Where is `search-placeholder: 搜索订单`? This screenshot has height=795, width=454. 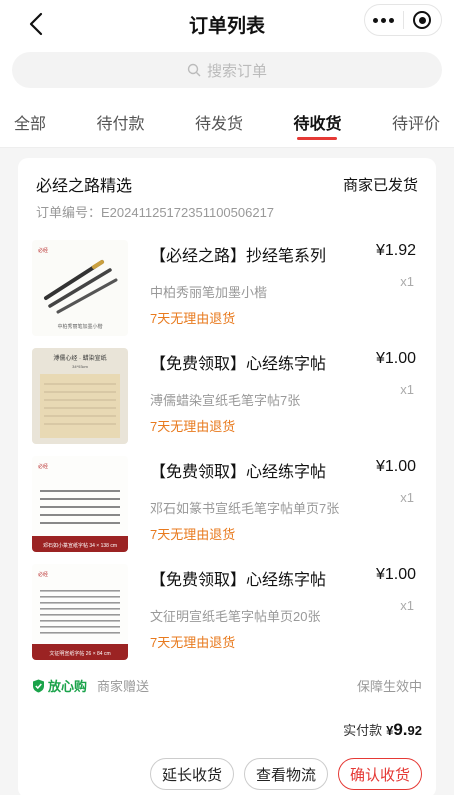
search-placeholder: 搜索订单 is located at coordinates (236, 71).